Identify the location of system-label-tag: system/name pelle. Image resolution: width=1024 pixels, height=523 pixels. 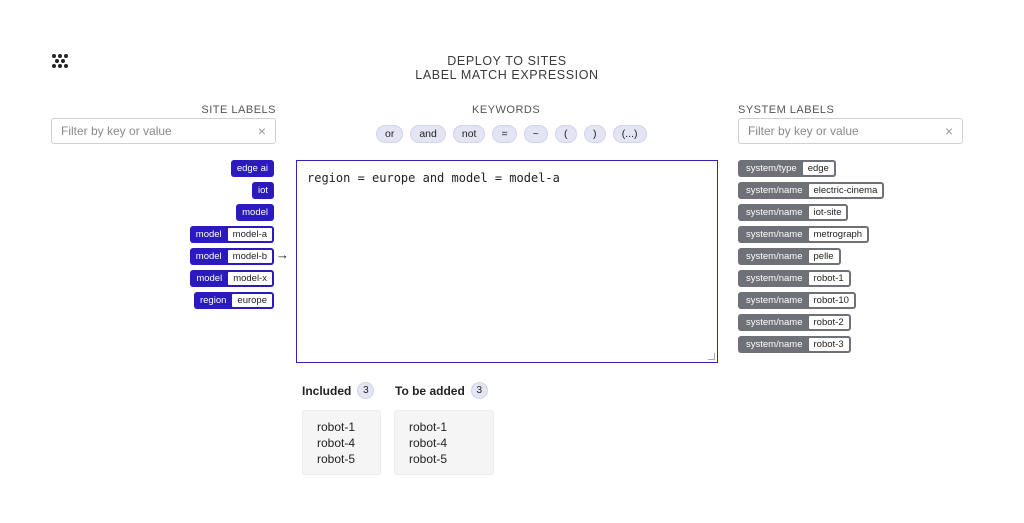
(789, 256).